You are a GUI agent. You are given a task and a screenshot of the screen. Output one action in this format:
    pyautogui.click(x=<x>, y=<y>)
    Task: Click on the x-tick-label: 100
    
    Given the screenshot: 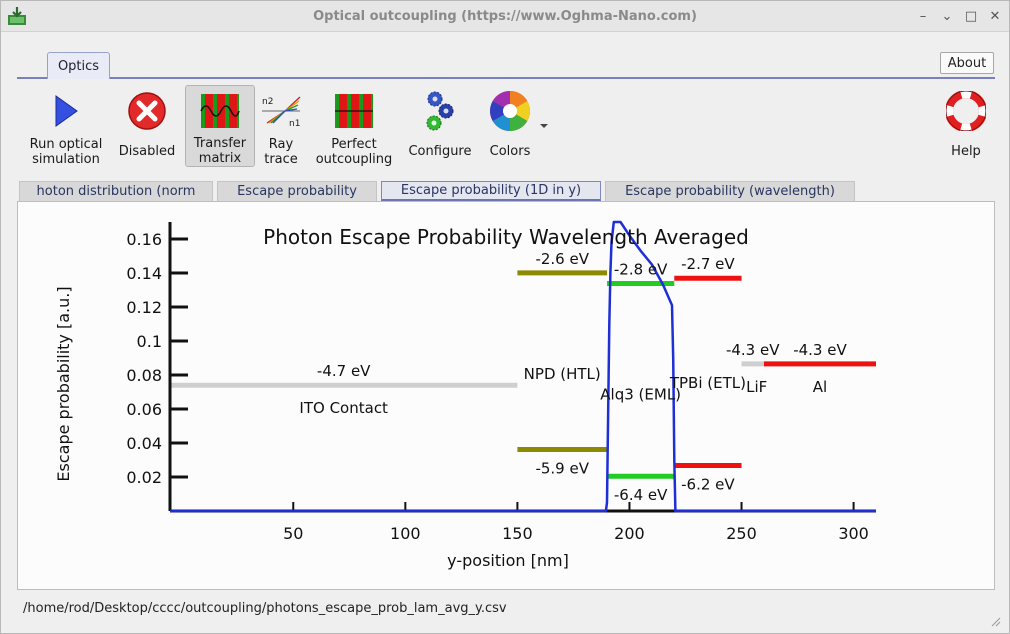 What is the action you would take?
    pyautogui.click(x=405, y=533)
    